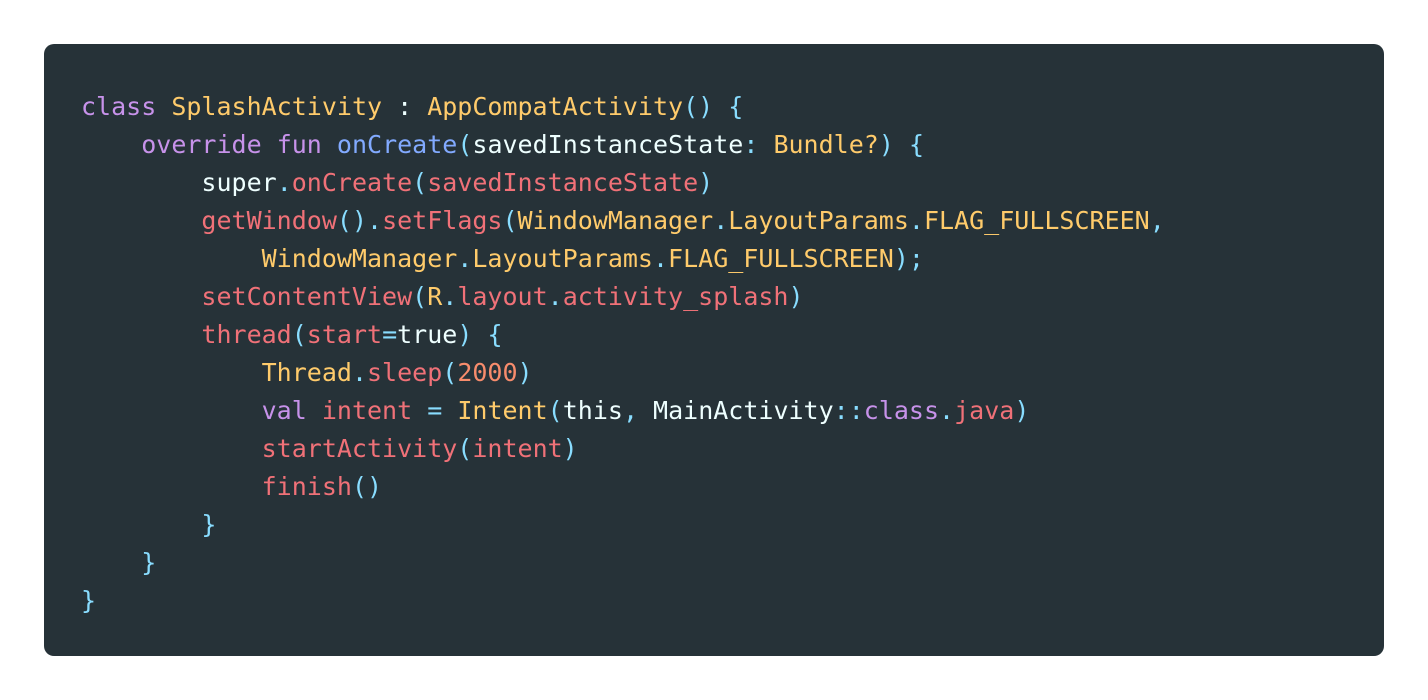 This screenshot has width=1428, height=700. Describe the element at coordinates (675, 296) in the screenshot. I see `code-token: activity_splash` at that location.